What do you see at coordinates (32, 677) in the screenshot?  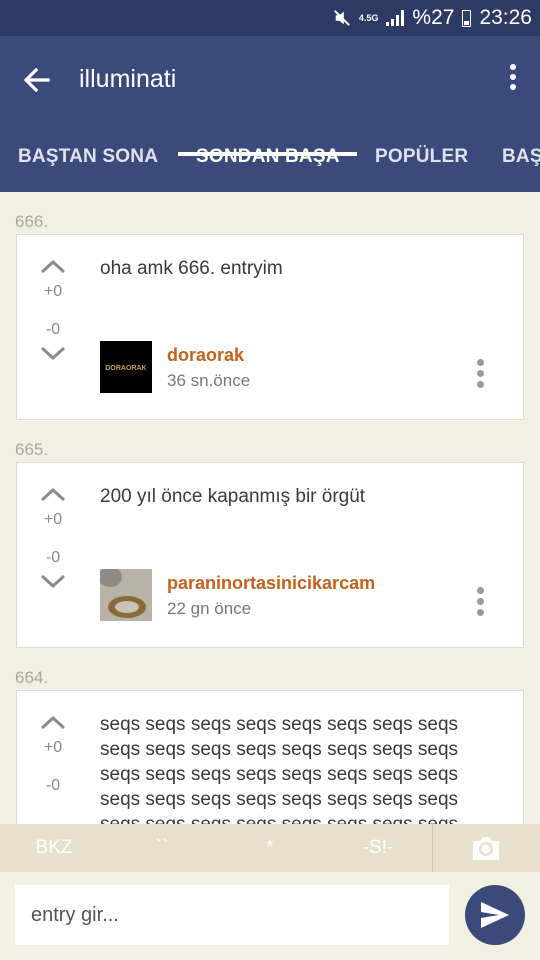 I see `entry-number: 664.` at bounding box center [32, 677].